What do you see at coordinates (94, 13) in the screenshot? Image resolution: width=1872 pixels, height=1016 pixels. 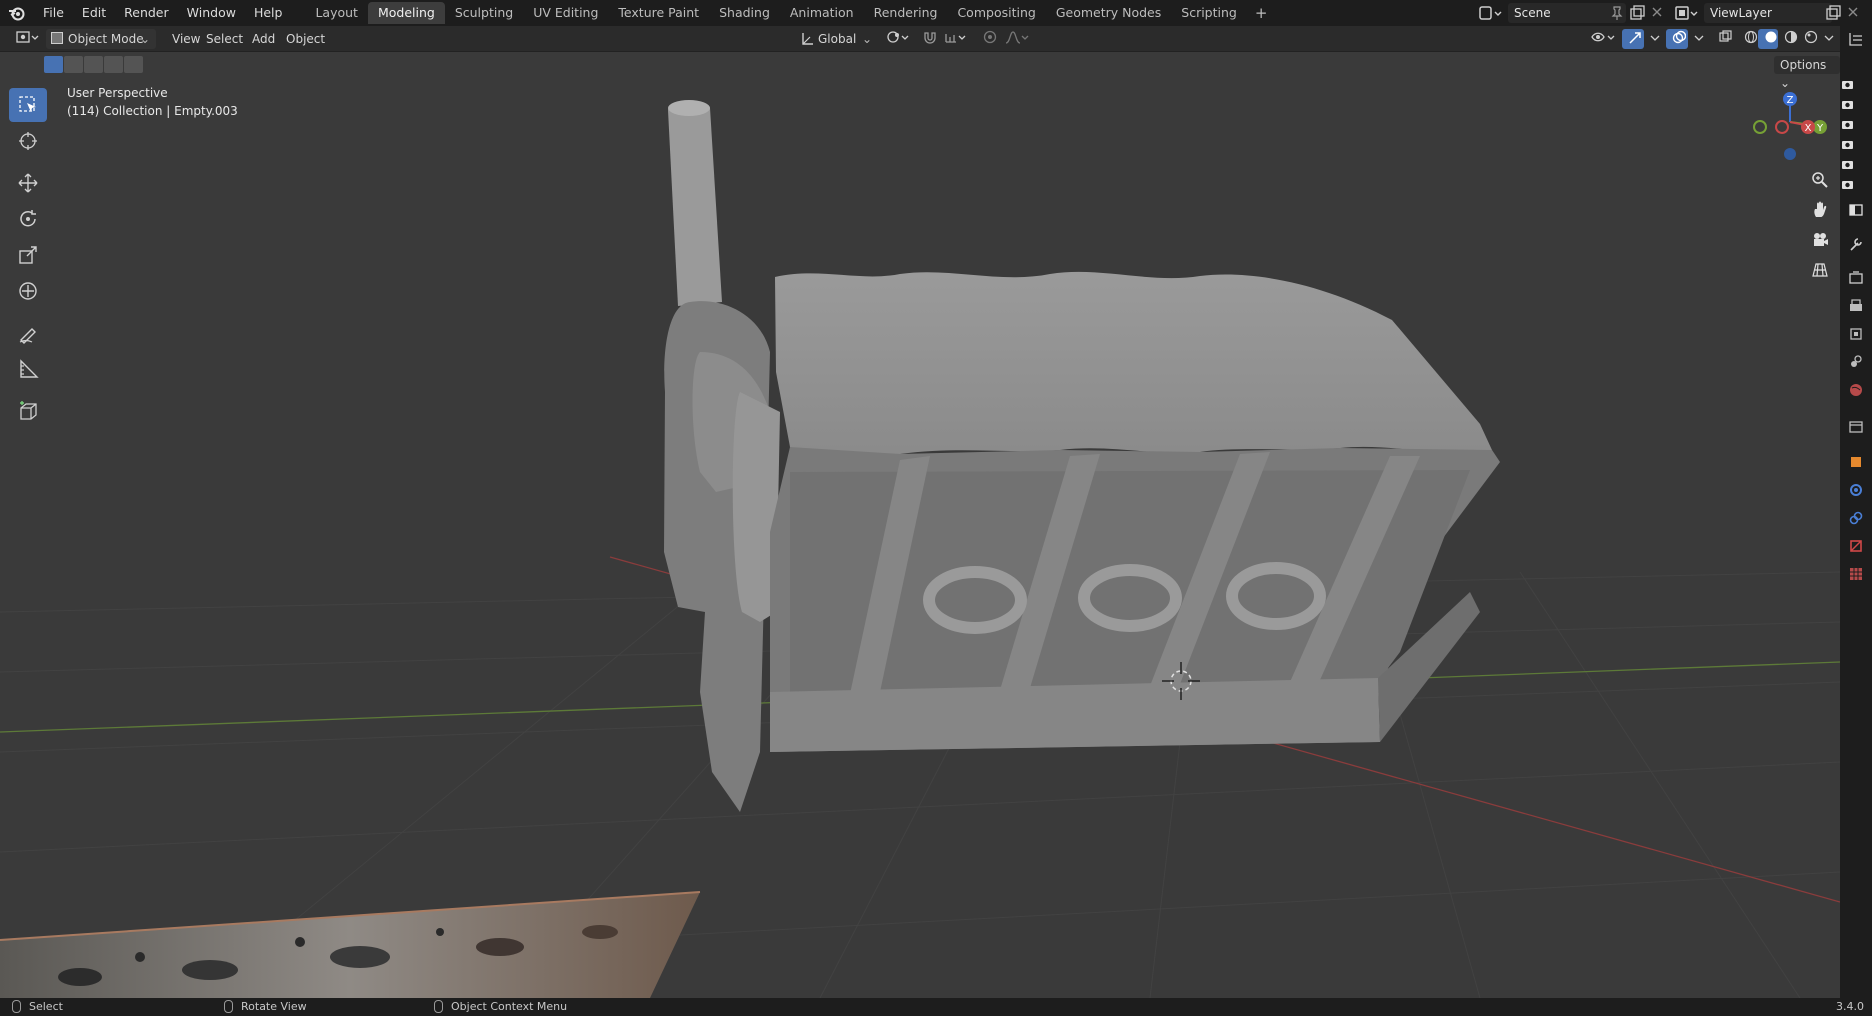 I see `menu-edit: Edit` at bounding box center [94, 13].